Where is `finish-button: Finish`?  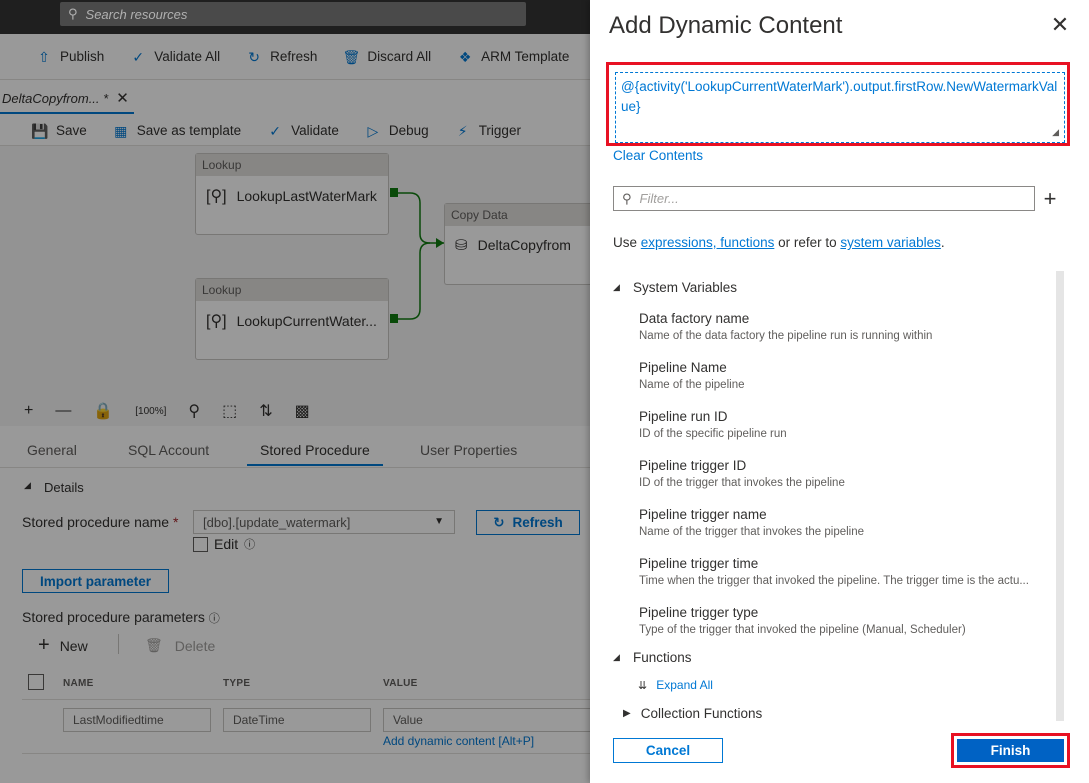
finish-button: Finish is located at coordinates (1010, 750).